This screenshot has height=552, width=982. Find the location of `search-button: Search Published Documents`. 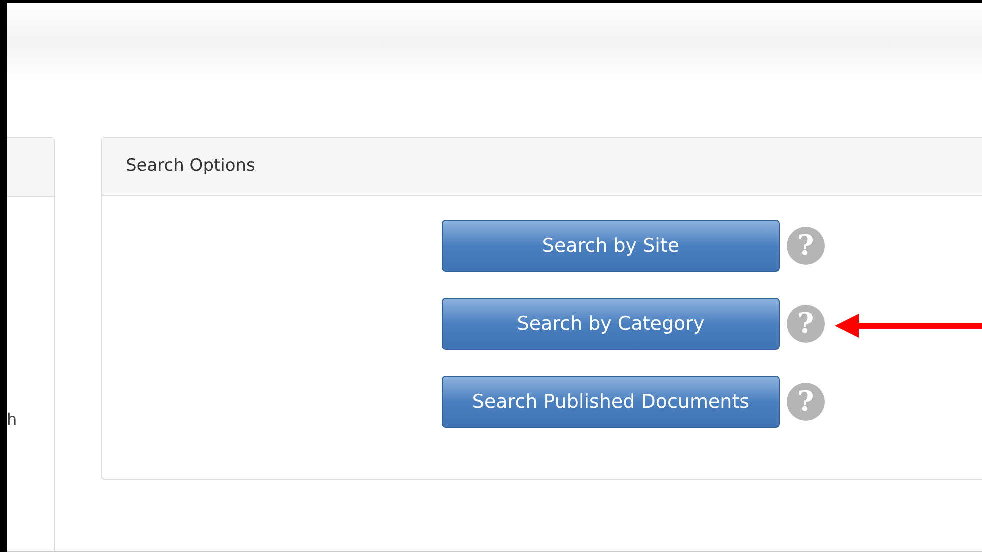

search-button: Search Published Documents is located at coordinates (611, 402).